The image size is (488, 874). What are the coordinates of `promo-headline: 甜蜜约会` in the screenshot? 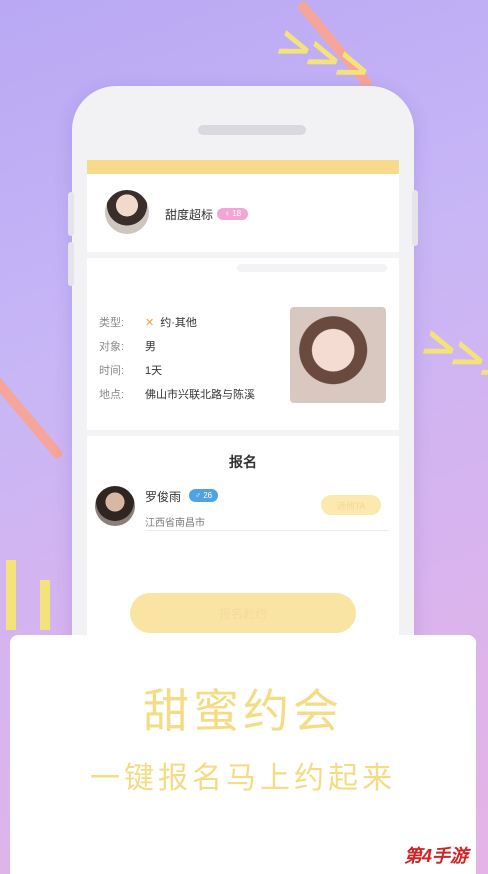 It's located at (243, 711).